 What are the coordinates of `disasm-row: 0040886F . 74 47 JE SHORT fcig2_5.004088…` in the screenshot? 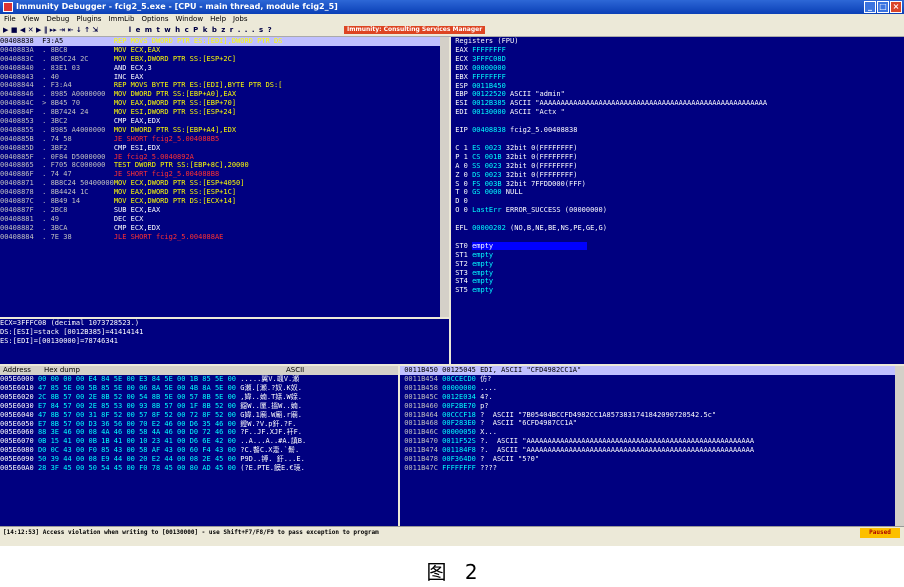 It's located at (224, 174).